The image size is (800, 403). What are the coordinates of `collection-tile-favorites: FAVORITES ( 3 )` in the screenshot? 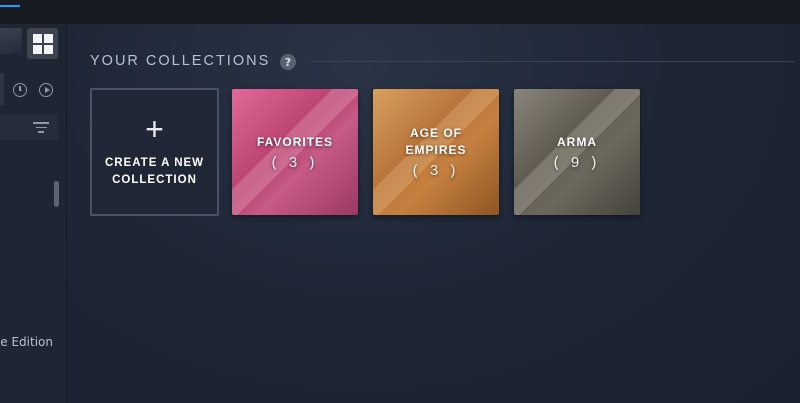 It's located at (295, 152).